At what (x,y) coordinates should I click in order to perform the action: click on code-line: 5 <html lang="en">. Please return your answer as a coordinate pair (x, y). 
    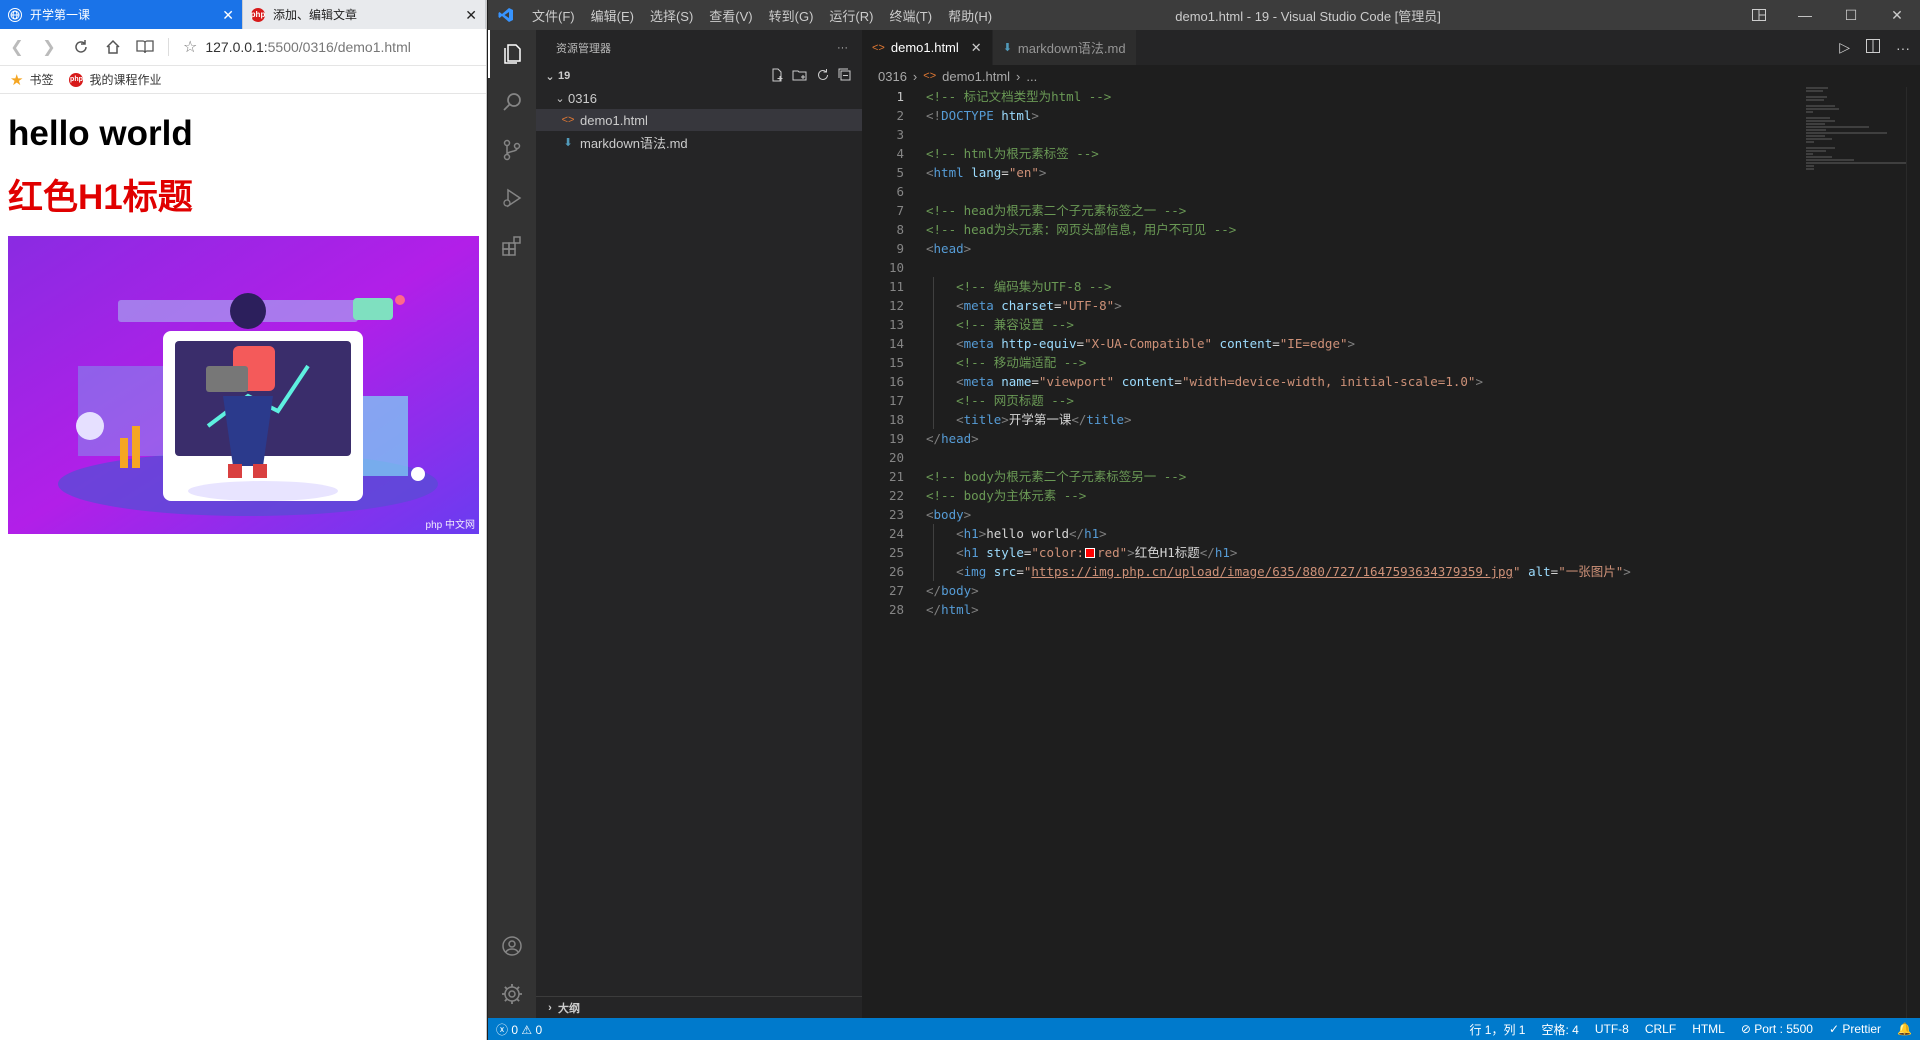
    Looking at the image, I should click on (1362, 172).